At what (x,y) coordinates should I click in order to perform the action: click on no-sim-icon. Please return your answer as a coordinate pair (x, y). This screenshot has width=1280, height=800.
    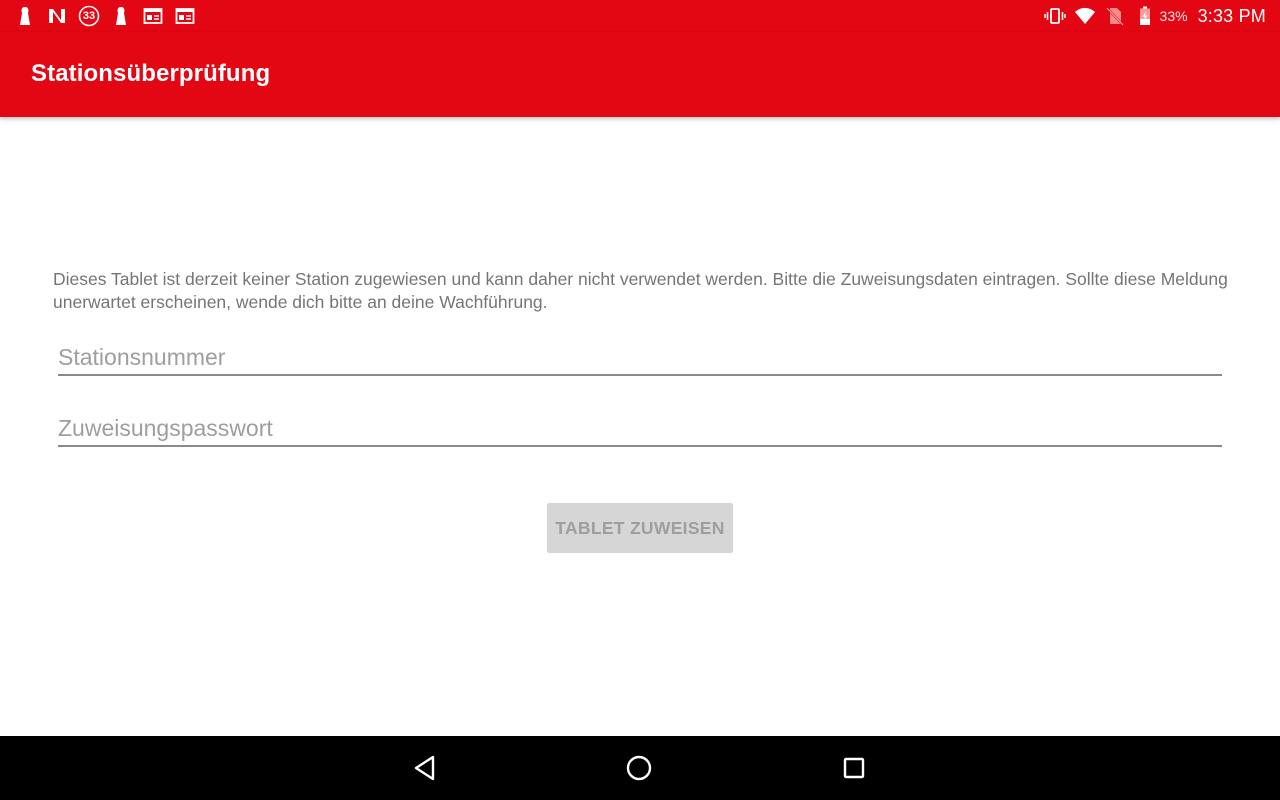
    Looking at the image, I should click on (1115, 16).